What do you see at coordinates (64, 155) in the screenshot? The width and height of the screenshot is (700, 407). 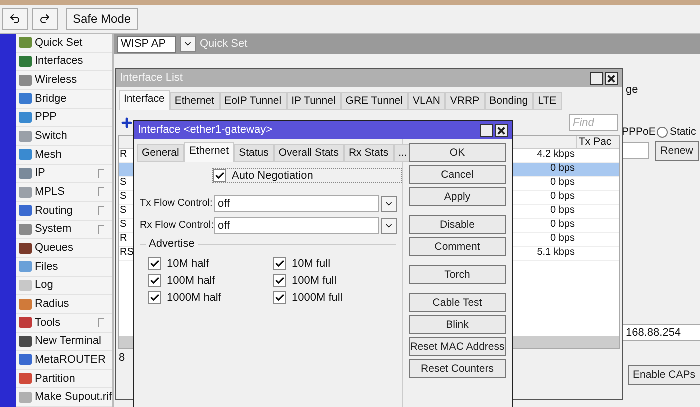 I see `menu-item: Mesh` at bounding box center [64, 155].